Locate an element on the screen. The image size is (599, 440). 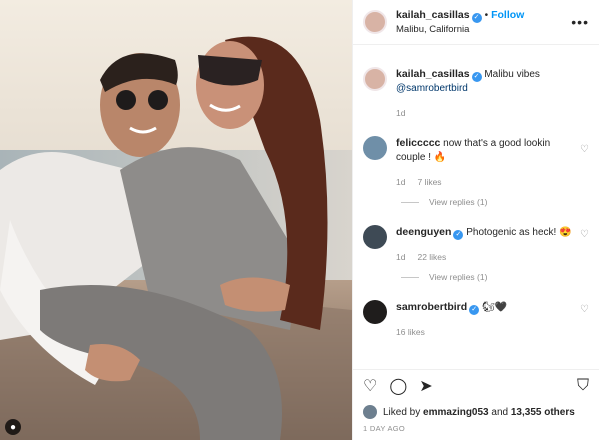
caption-text: Malibu vibes is located at coordinates (512, 74).